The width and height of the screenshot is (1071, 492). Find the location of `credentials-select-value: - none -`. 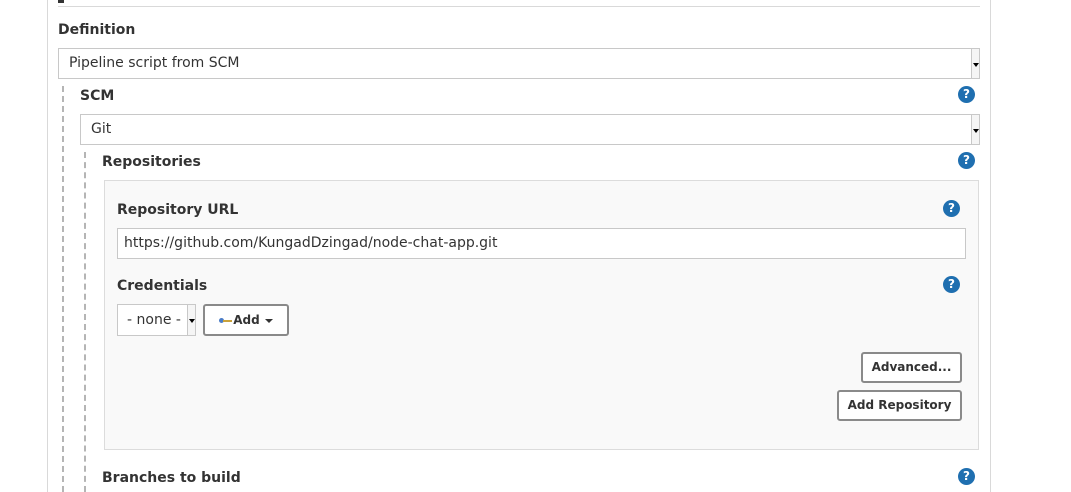

credentials-select-value: - none - is located at coordinates (154, 320).